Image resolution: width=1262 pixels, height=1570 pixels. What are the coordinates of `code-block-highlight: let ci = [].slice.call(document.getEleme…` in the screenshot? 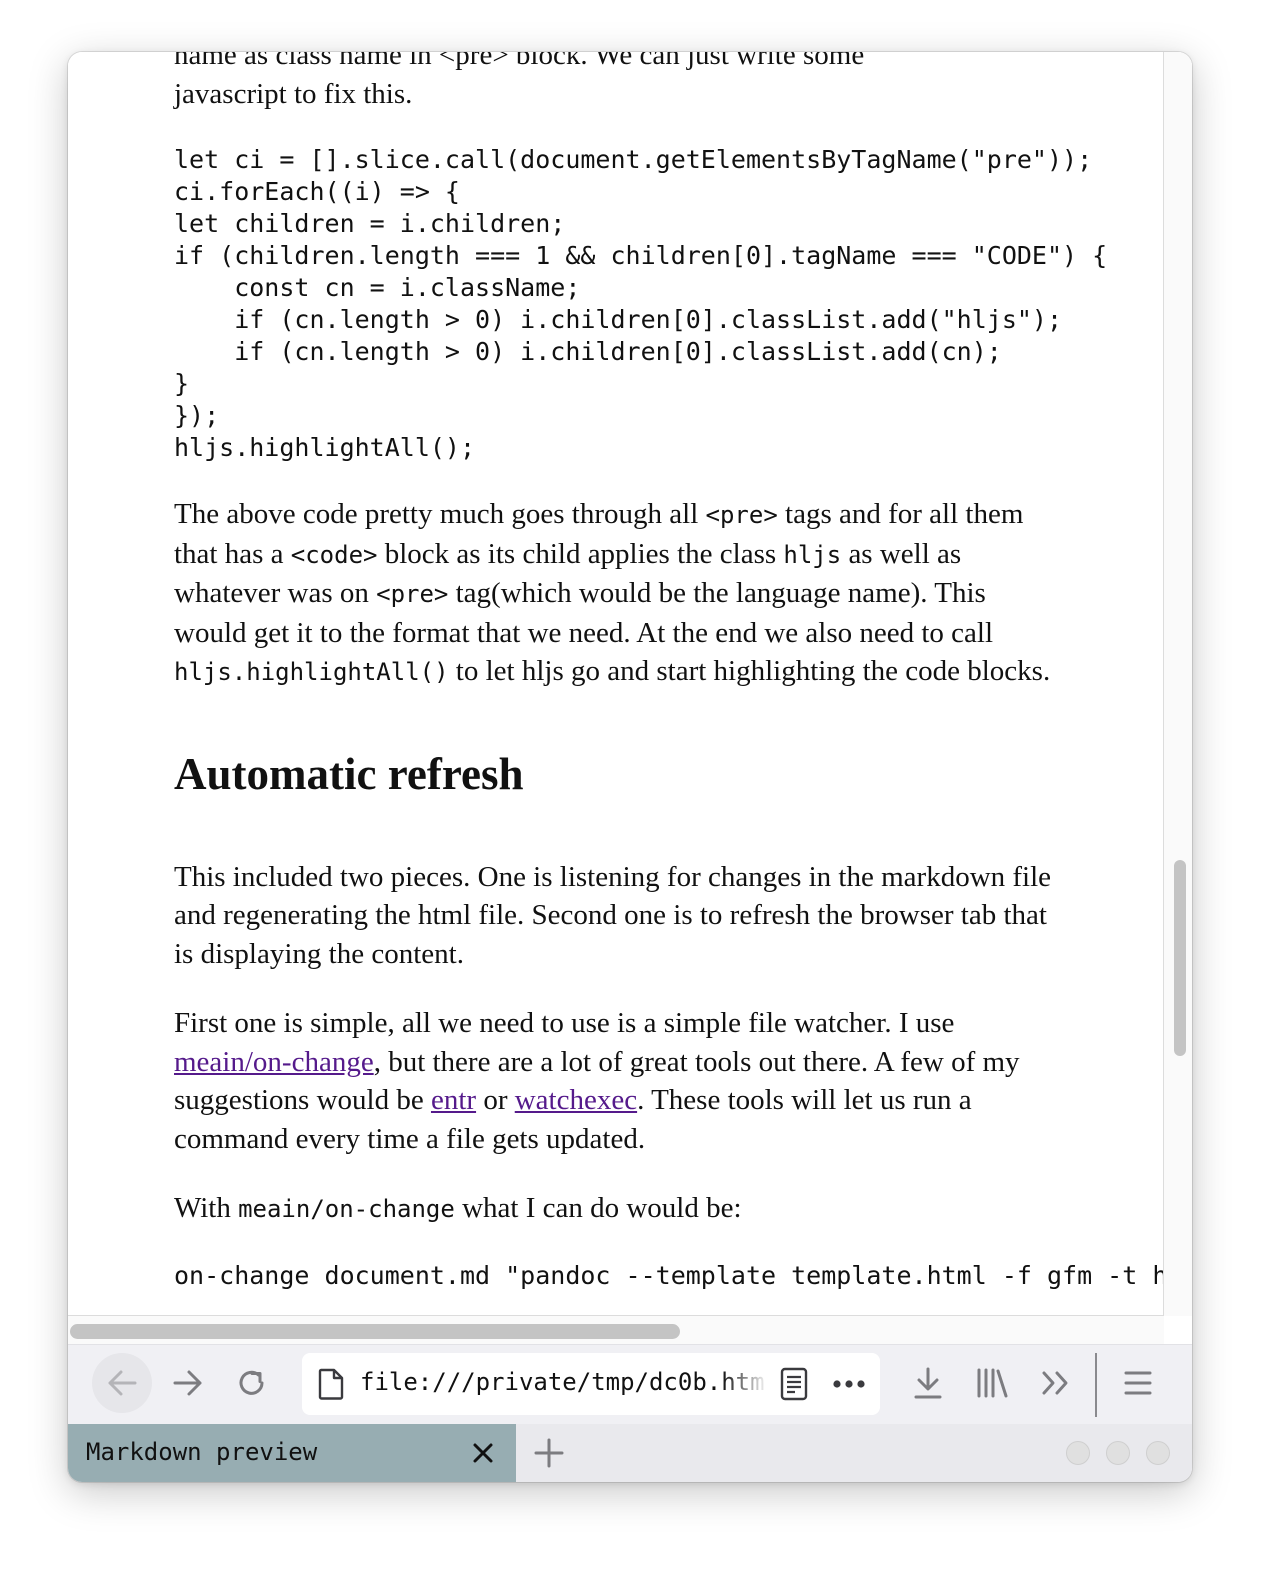 It's located at (641, 303).